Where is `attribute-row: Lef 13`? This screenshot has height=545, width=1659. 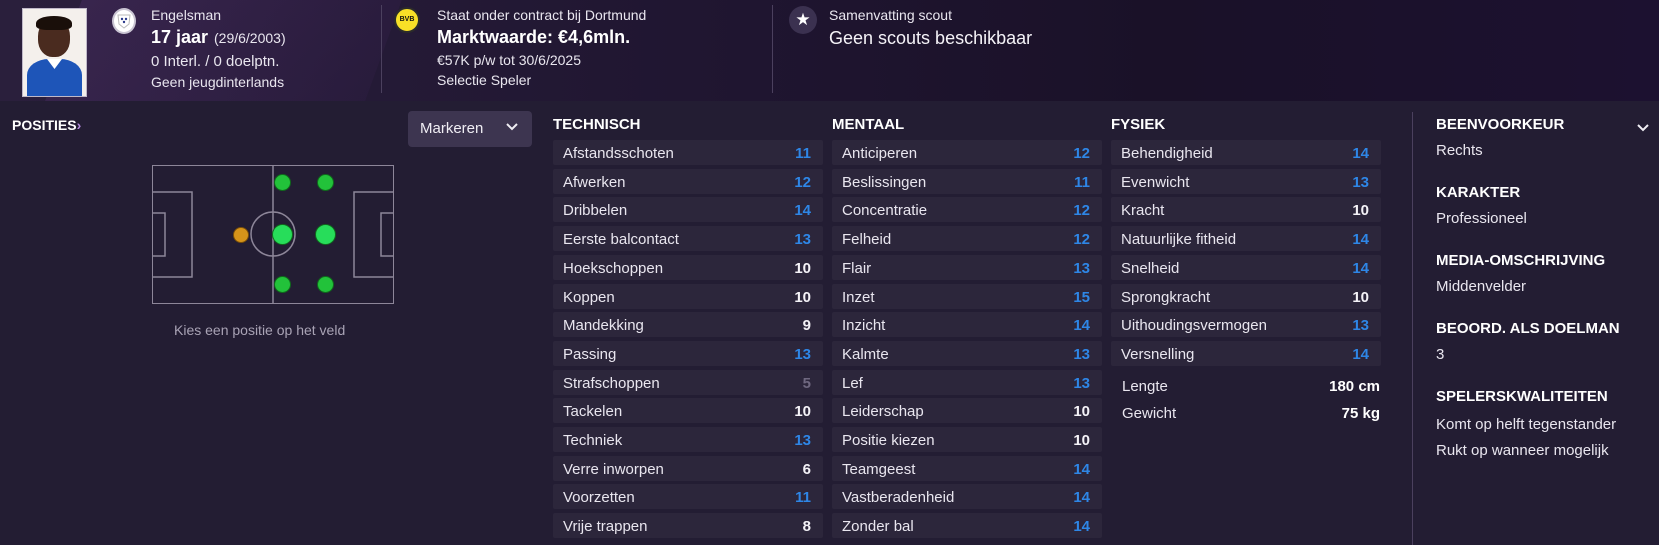 attribute-row: Lef 13 is located at coordinates (967, 382).